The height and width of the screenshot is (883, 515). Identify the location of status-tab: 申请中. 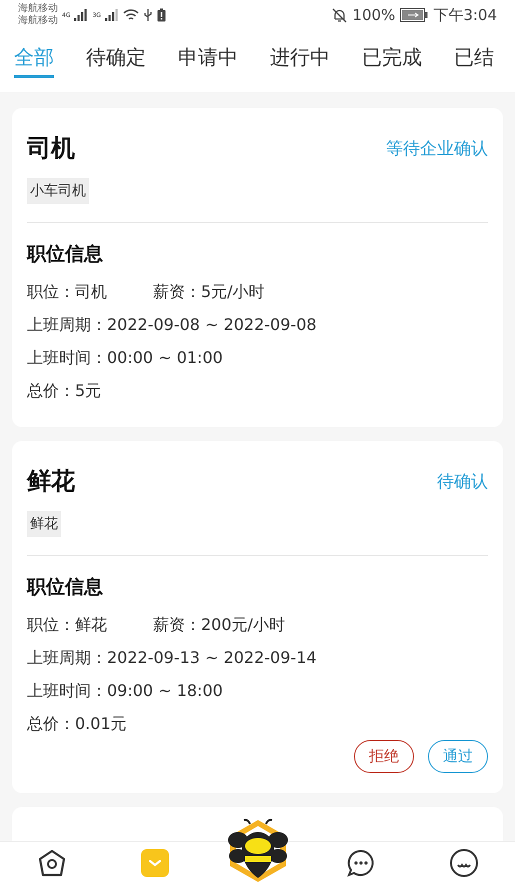
(208, 61).